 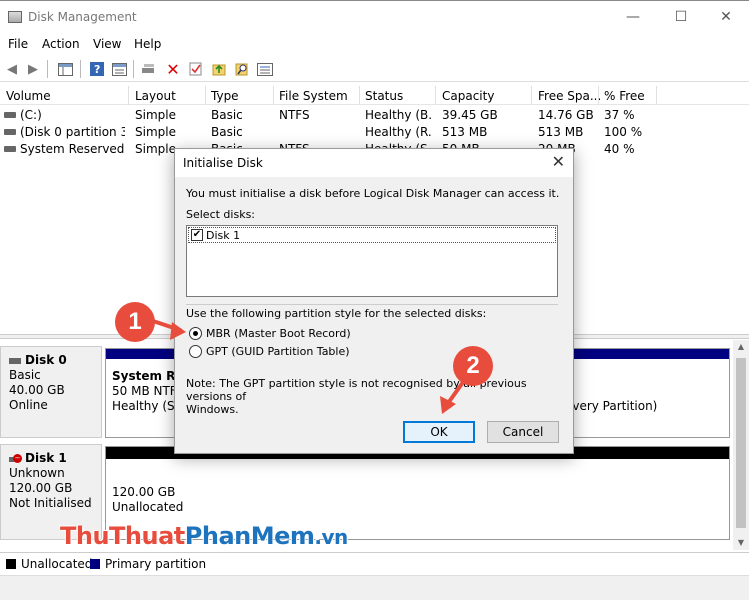 I want to click on disk-icon, so click(x=15, y=360).